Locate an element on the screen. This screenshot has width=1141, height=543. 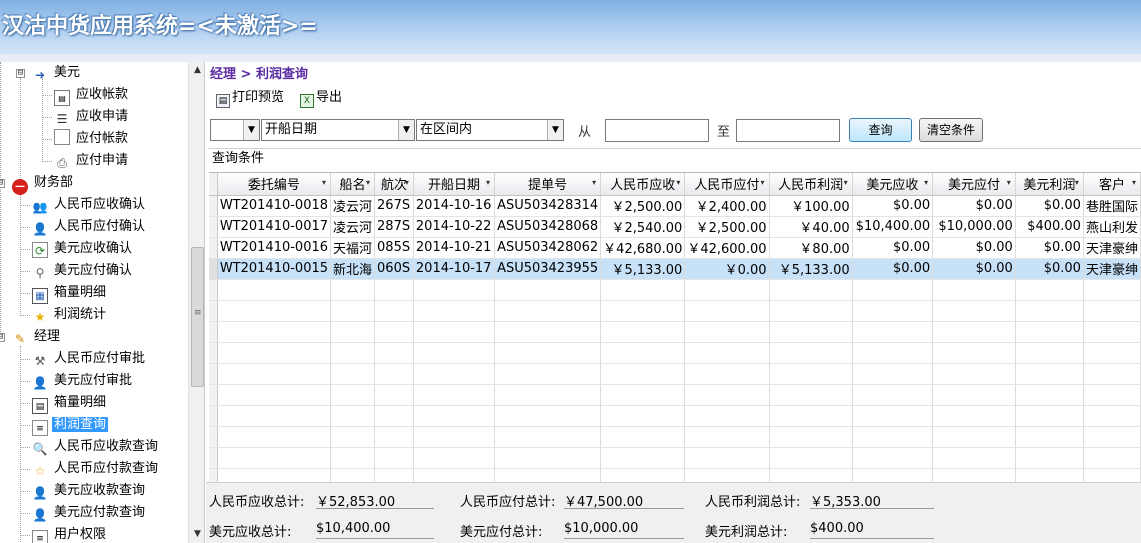
table-cell: 2014-10-22 is located at coordinates (454, 227).